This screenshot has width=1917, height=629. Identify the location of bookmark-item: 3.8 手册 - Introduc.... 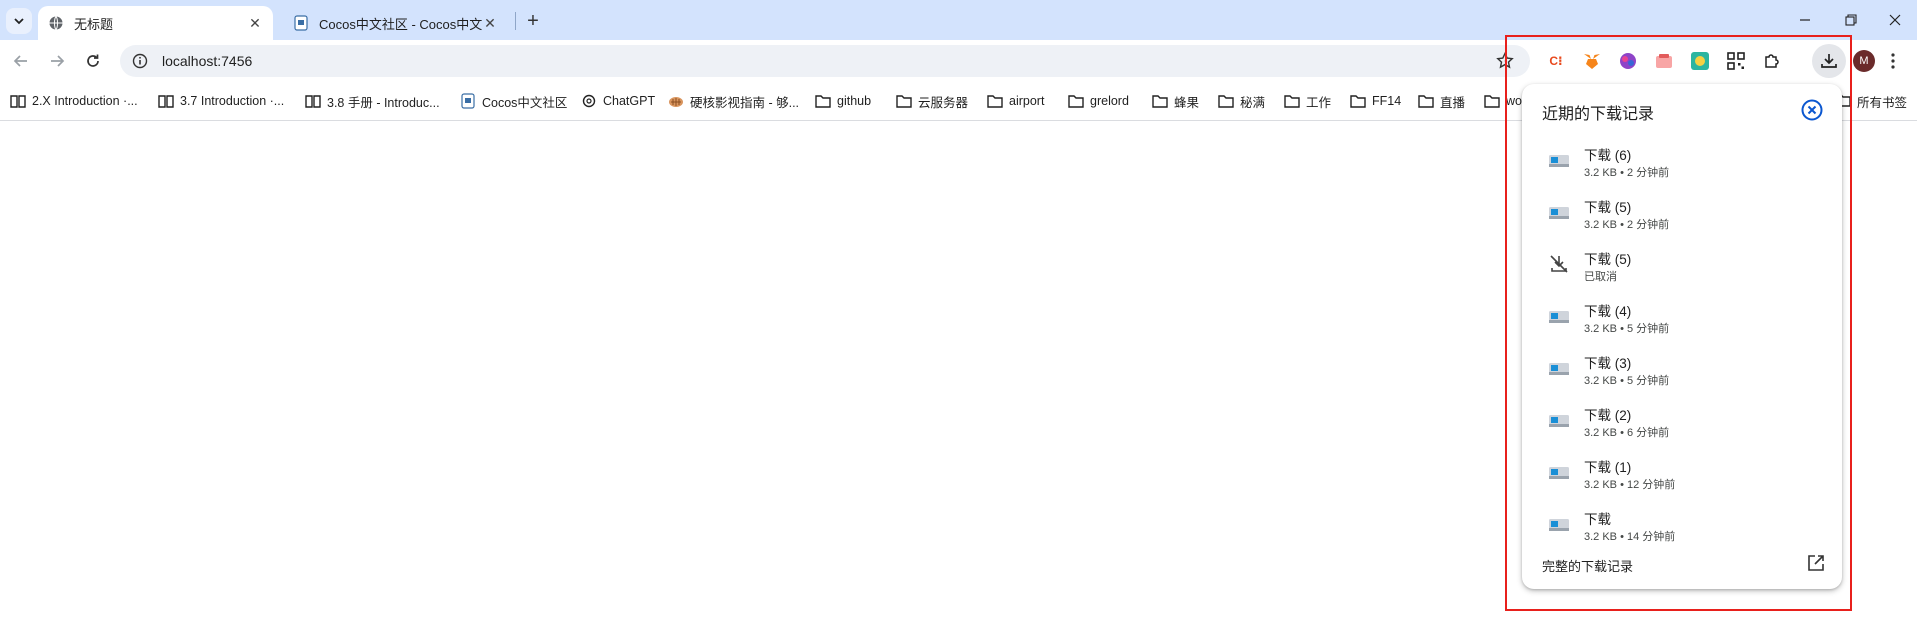
(372, 101).